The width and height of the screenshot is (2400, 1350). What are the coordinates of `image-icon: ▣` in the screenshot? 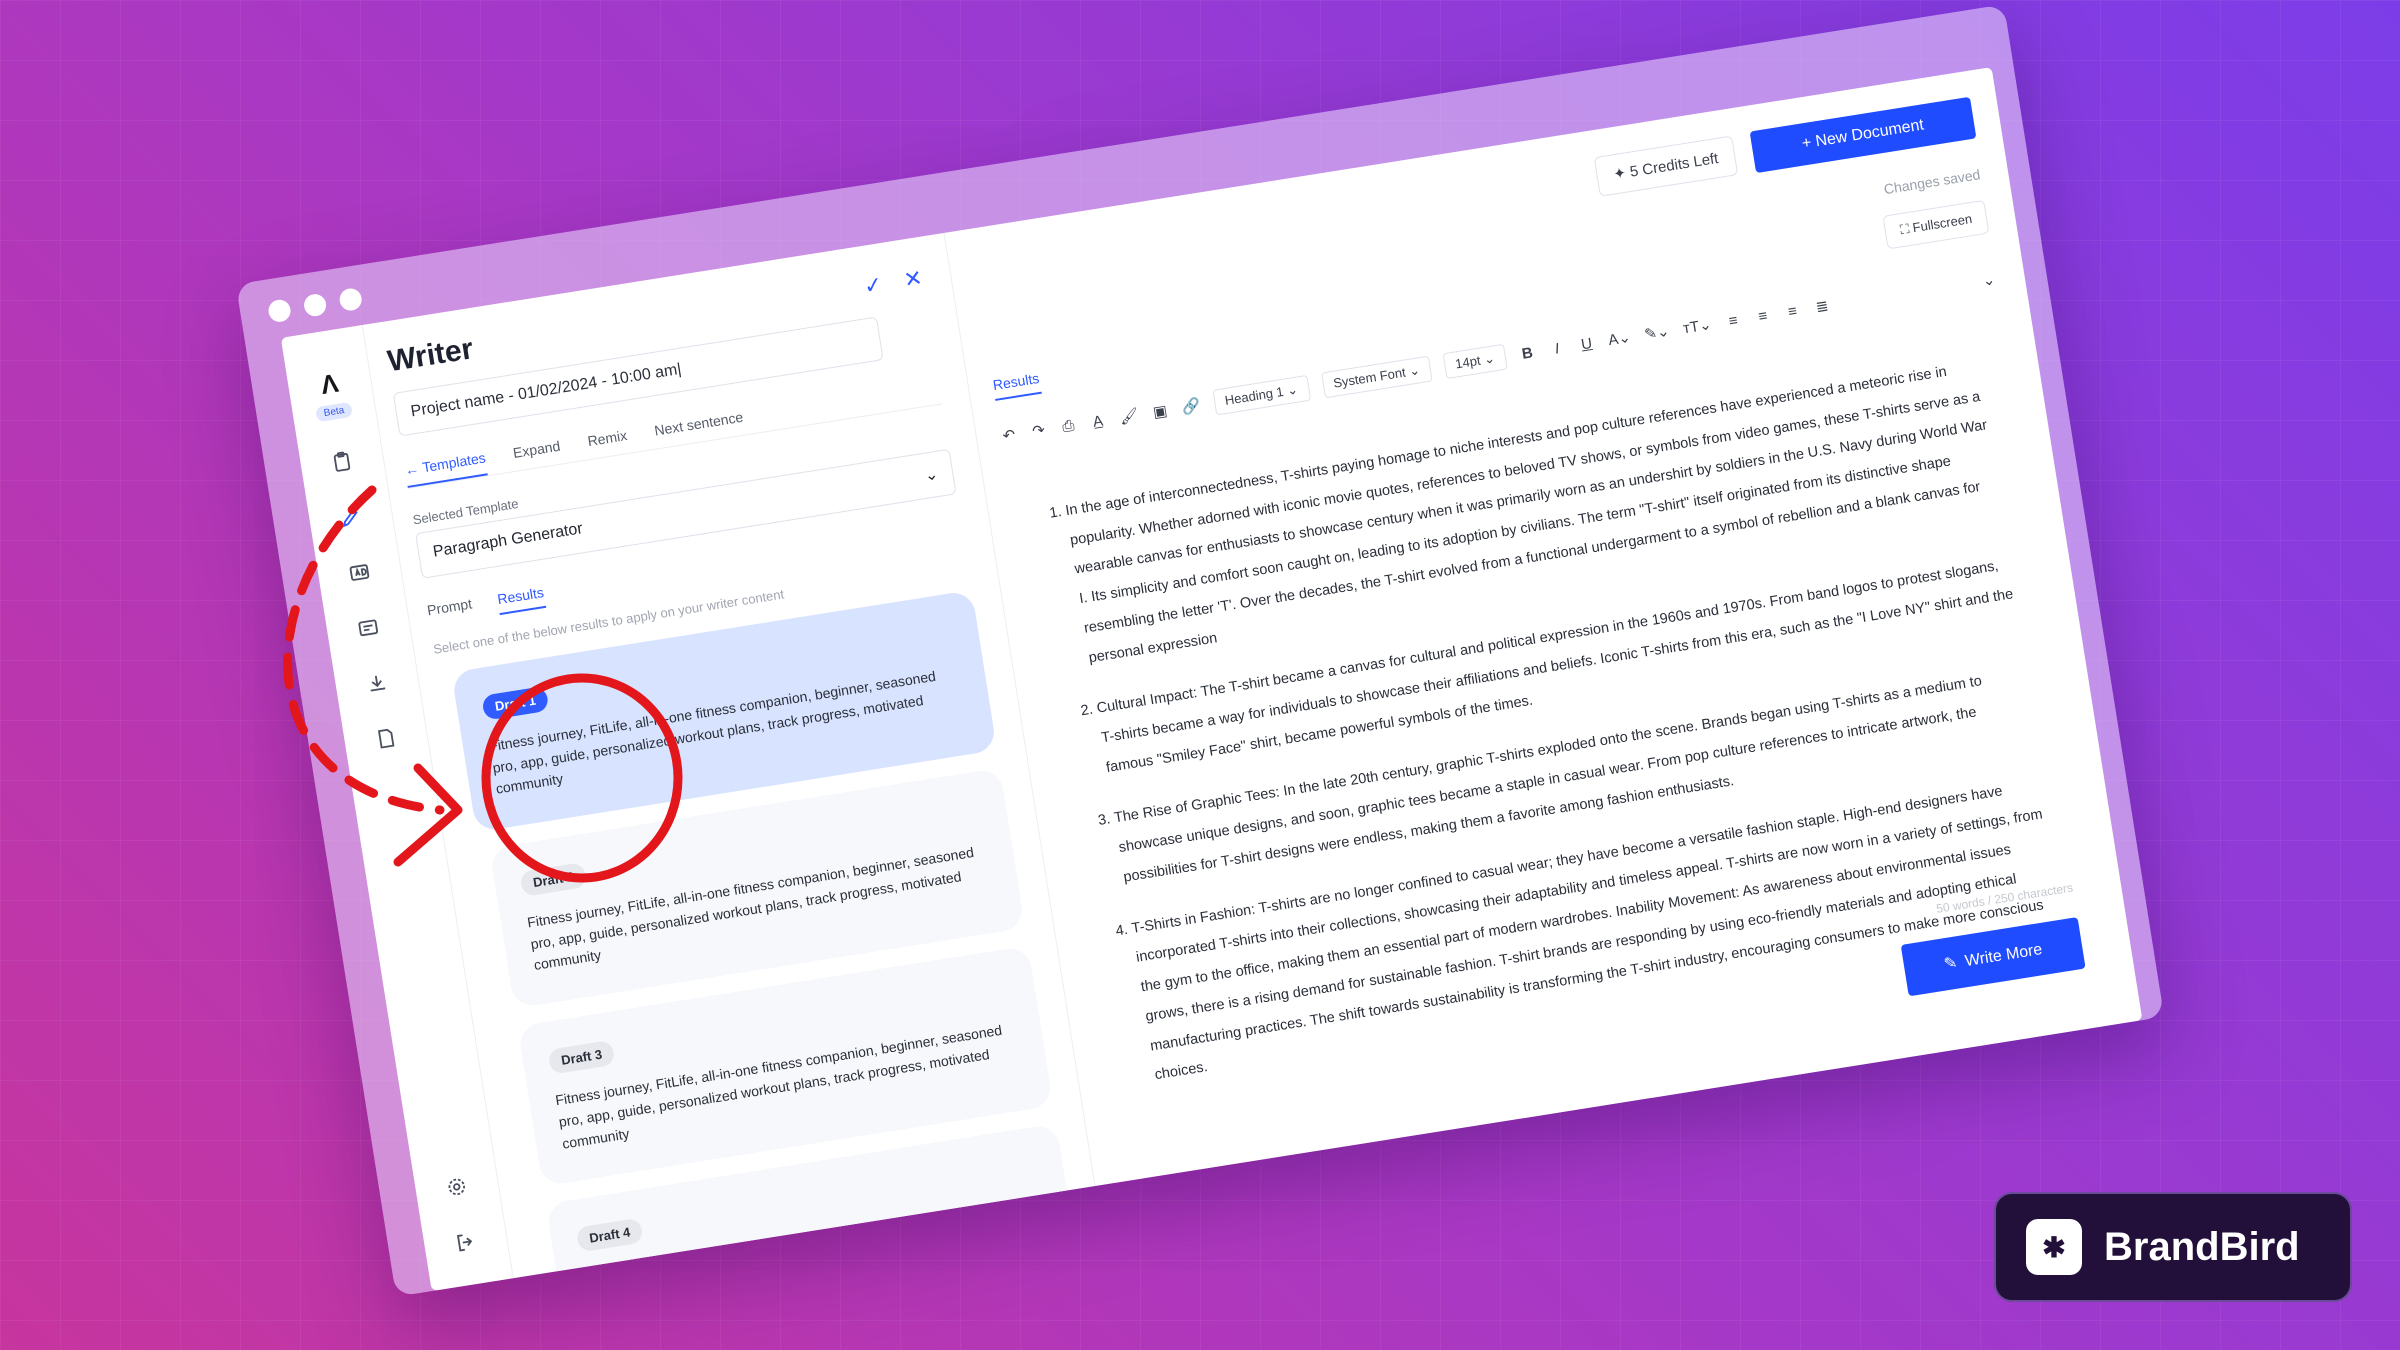 It's located at (1160, 411).